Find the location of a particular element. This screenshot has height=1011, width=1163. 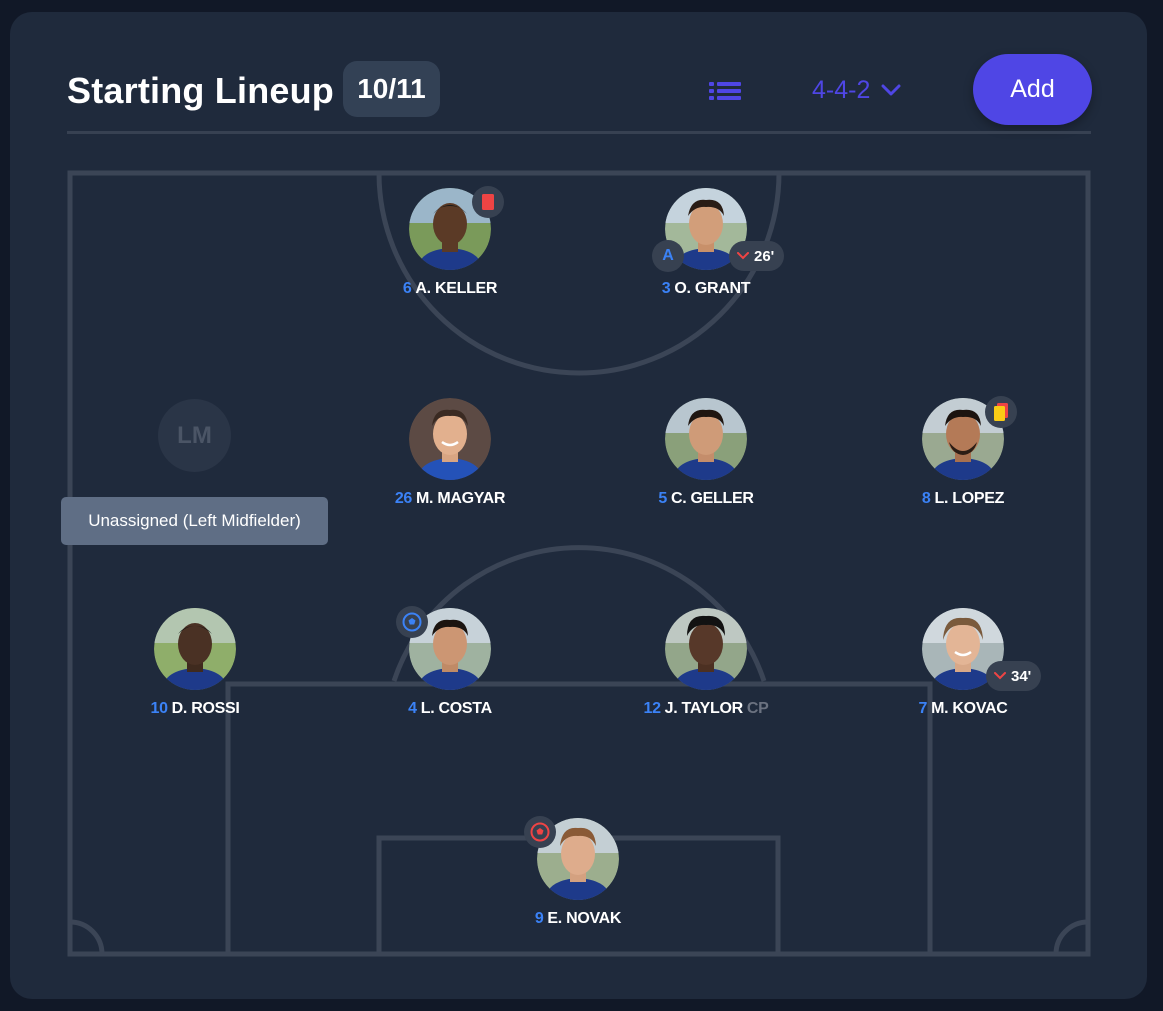

player-number: 26 is located at coordinates (403, 498).